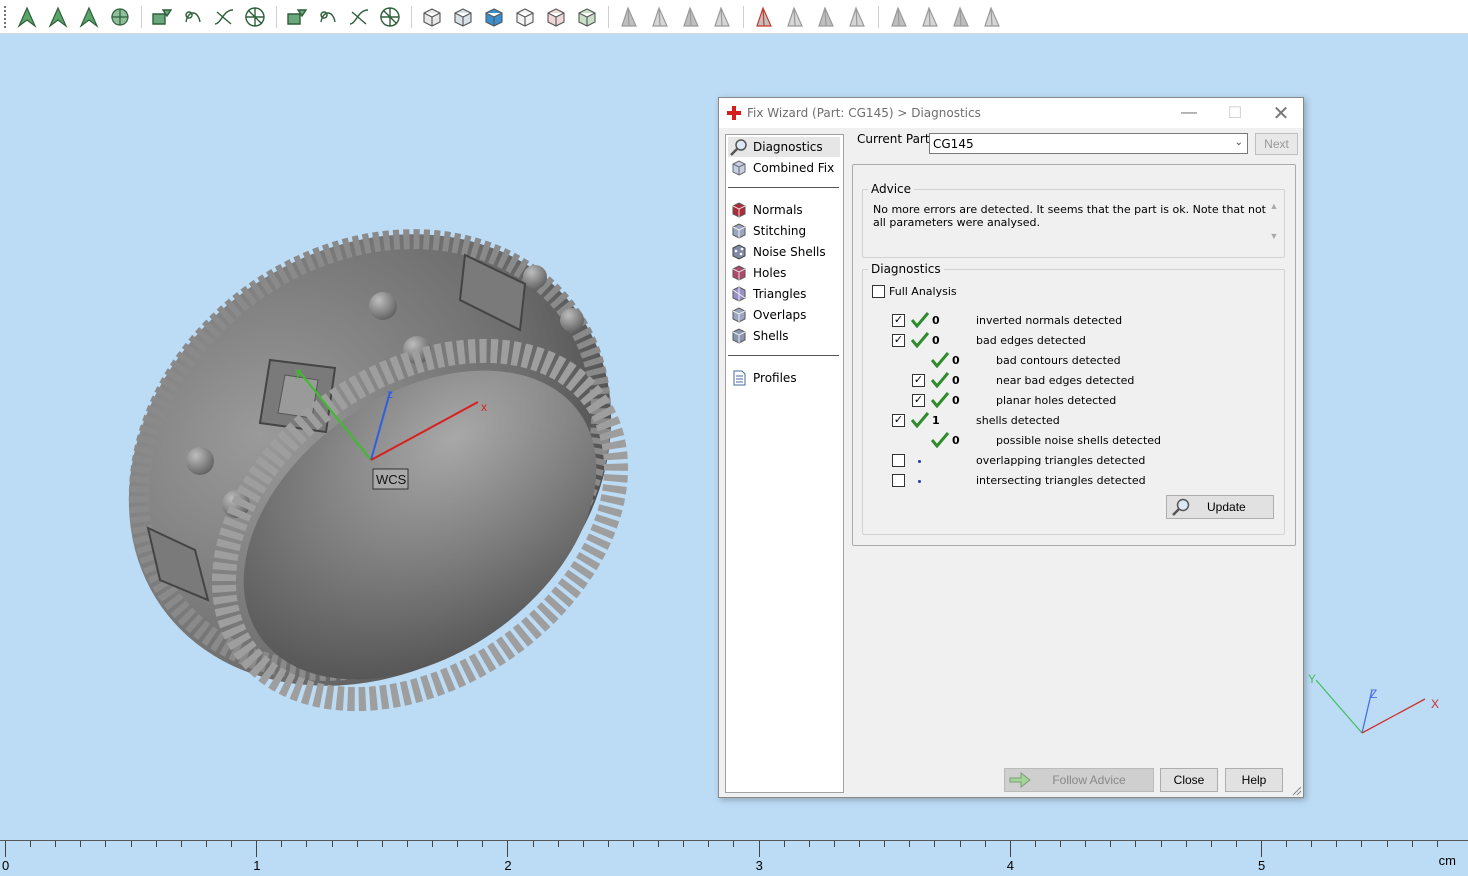 The height and width of the screenshot is (876, 1468). I want to click on select-shell-icon, so click(120, 17).